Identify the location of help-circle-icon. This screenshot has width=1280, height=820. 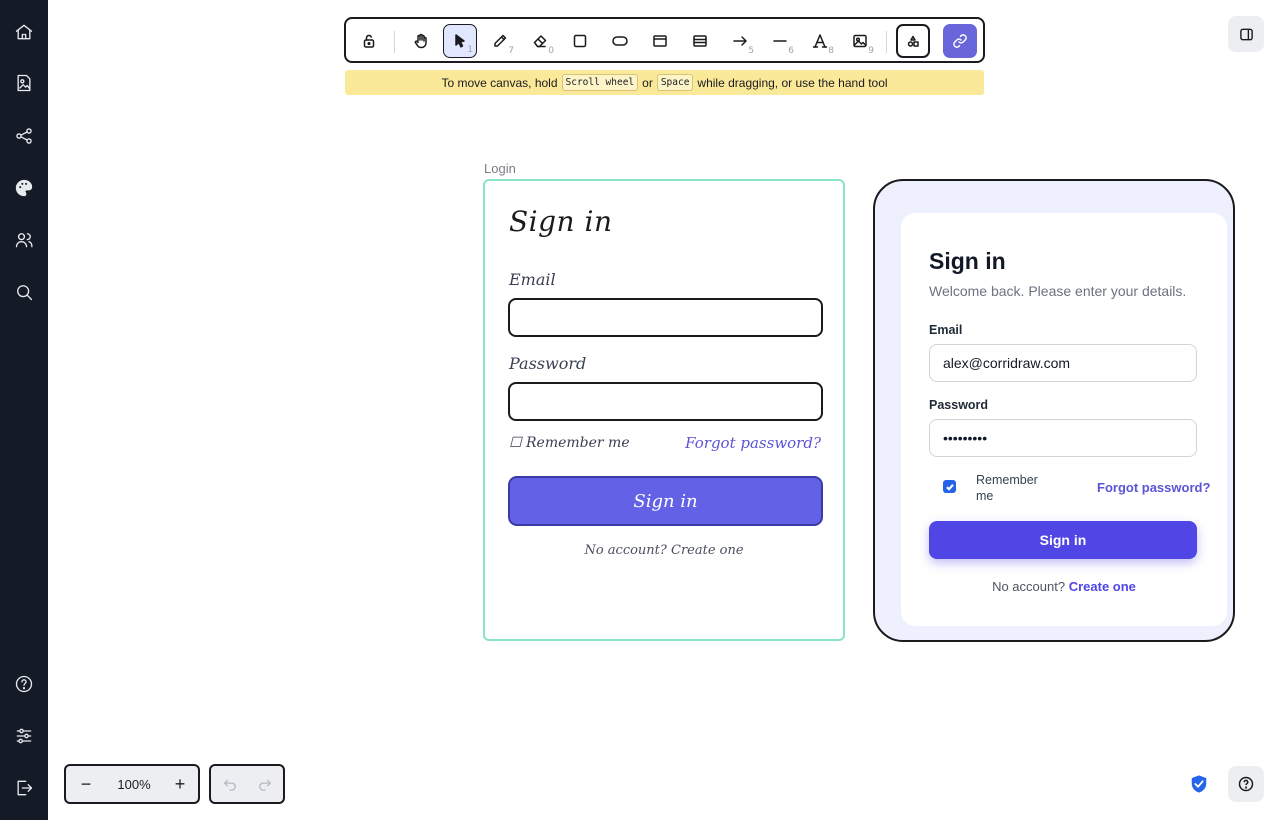
(24, 684).